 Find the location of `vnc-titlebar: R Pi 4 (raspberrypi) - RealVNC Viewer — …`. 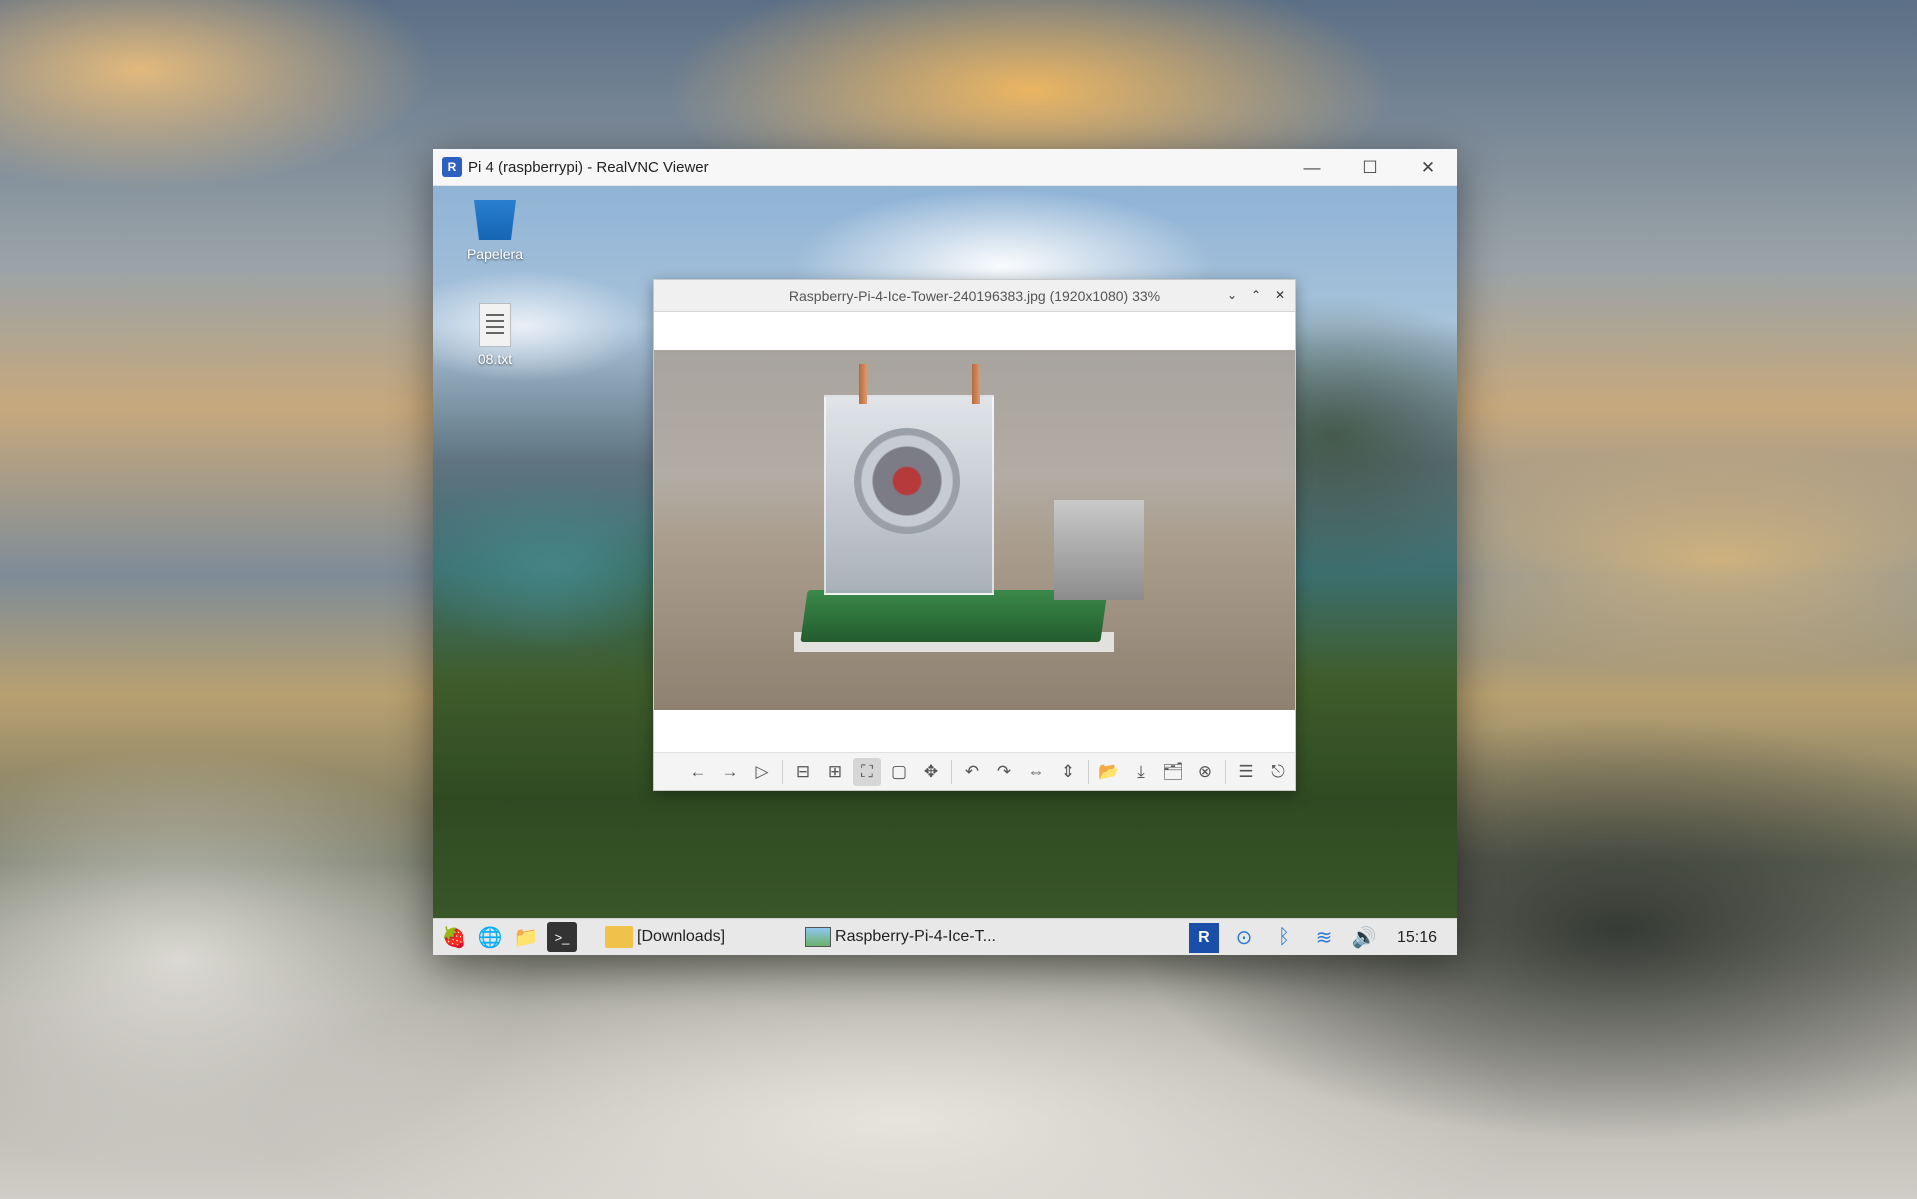

vnc-titlebar: R Pi 4 (raspberrypi) - RealVNC Viewer — … is located at coordinates (945, 167).